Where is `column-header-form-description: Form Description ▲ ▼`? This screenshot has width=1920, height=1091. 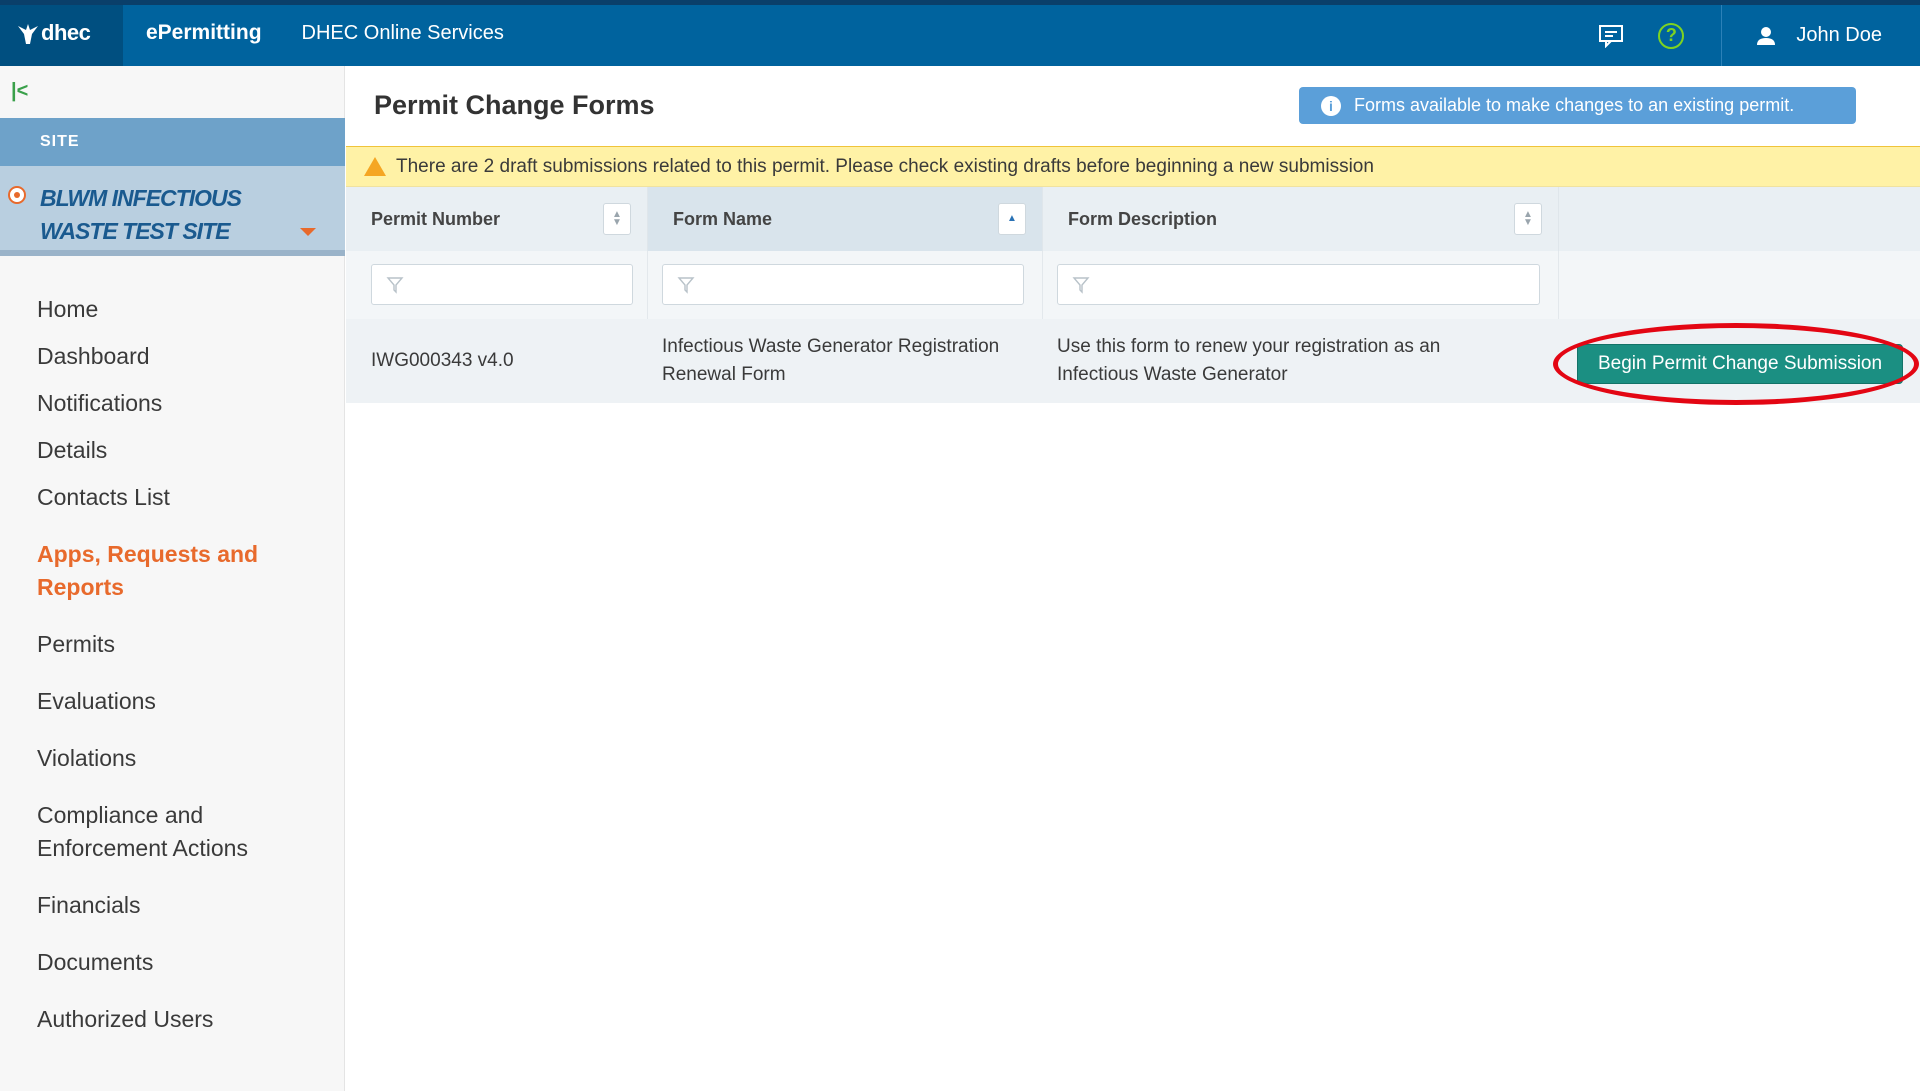
column-header-form-description: Form Description ▲ ▼ is located at coordinates (1301, 219).